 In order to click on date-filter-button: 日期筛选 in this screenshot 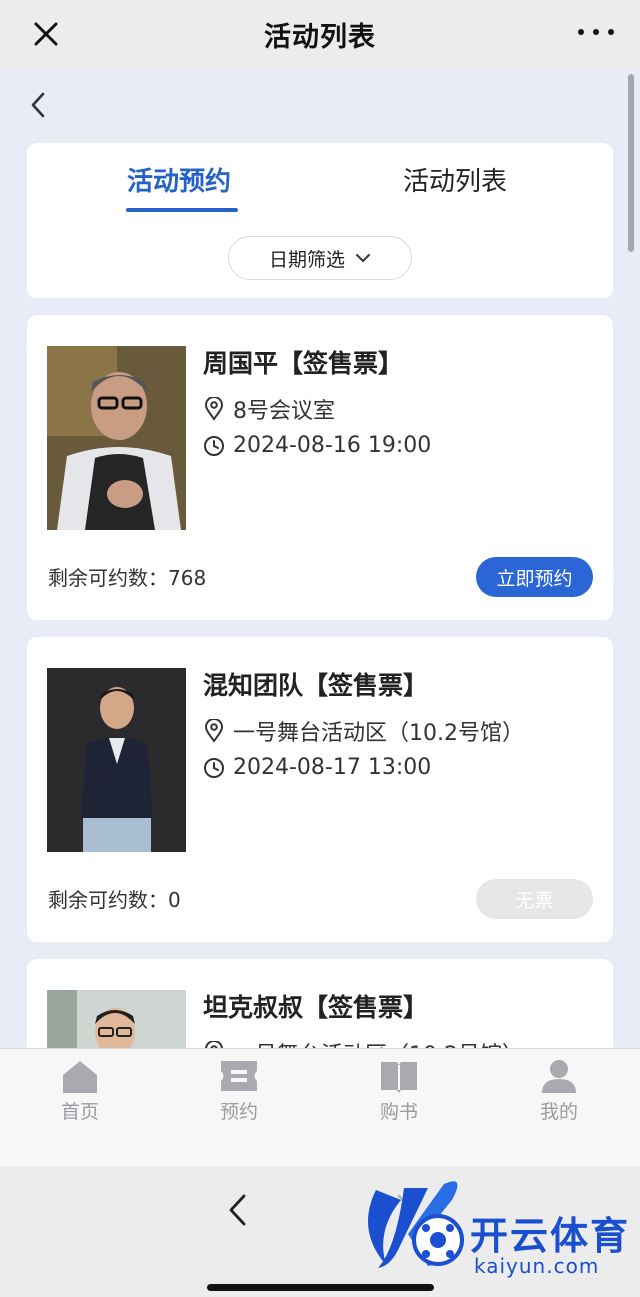, I will do `click(320, 258)`.